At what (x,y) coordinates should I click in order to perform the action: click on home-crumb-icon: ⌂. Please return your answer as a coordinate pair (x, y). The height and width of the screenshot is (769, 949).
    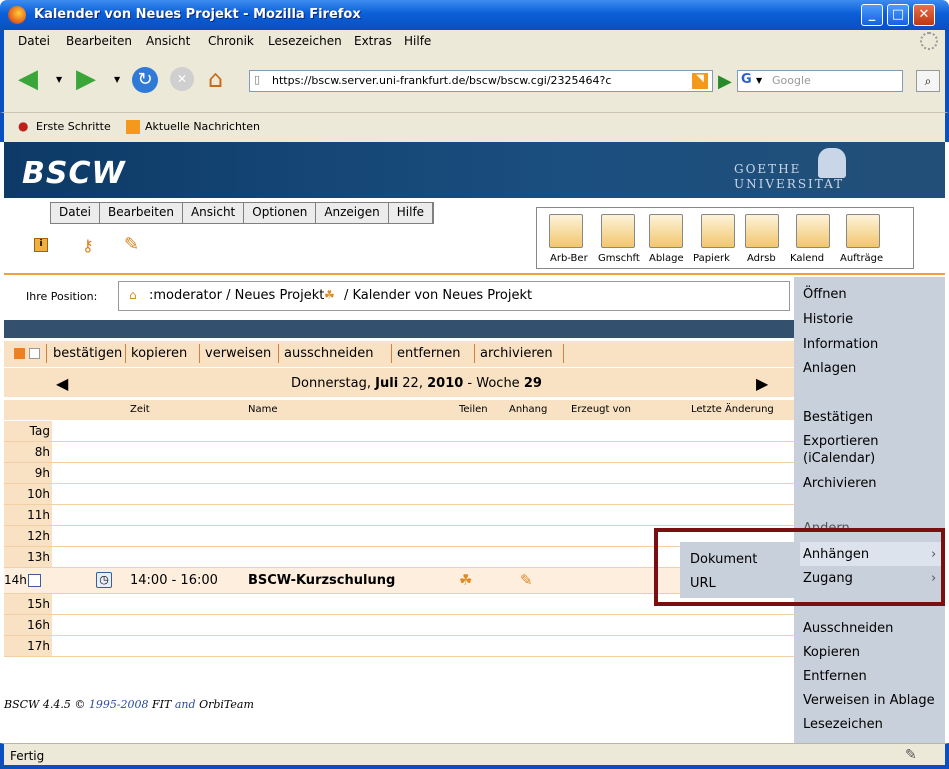
    Looking at the image, I should click on (133, 295).